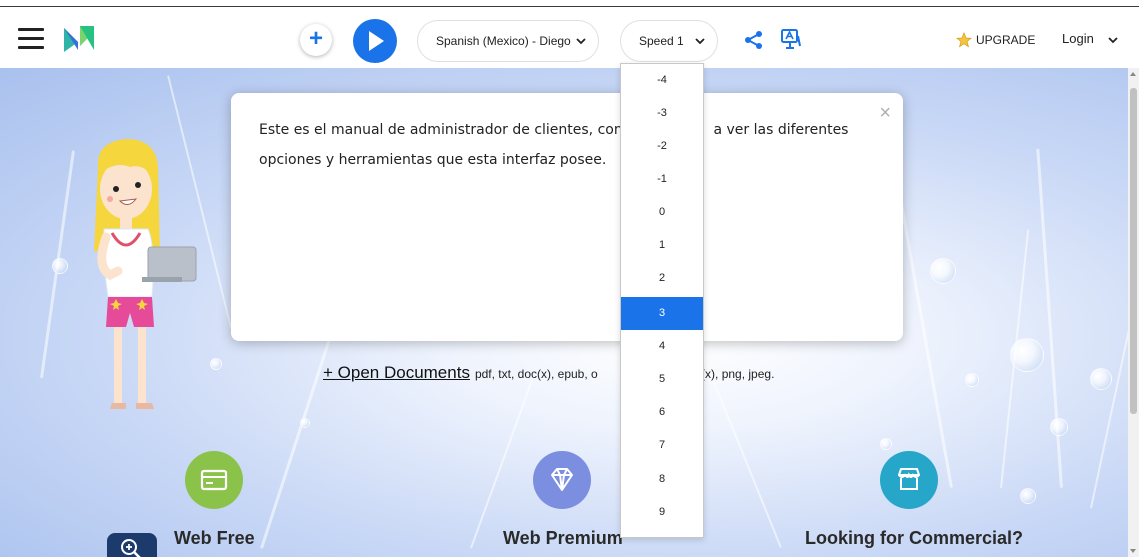 The width and height of the screenshot is (1139, 557). What do you see at coordinates (754, 40) in the screenshot?
I see `share-icon` at bounding box center [754, 40].